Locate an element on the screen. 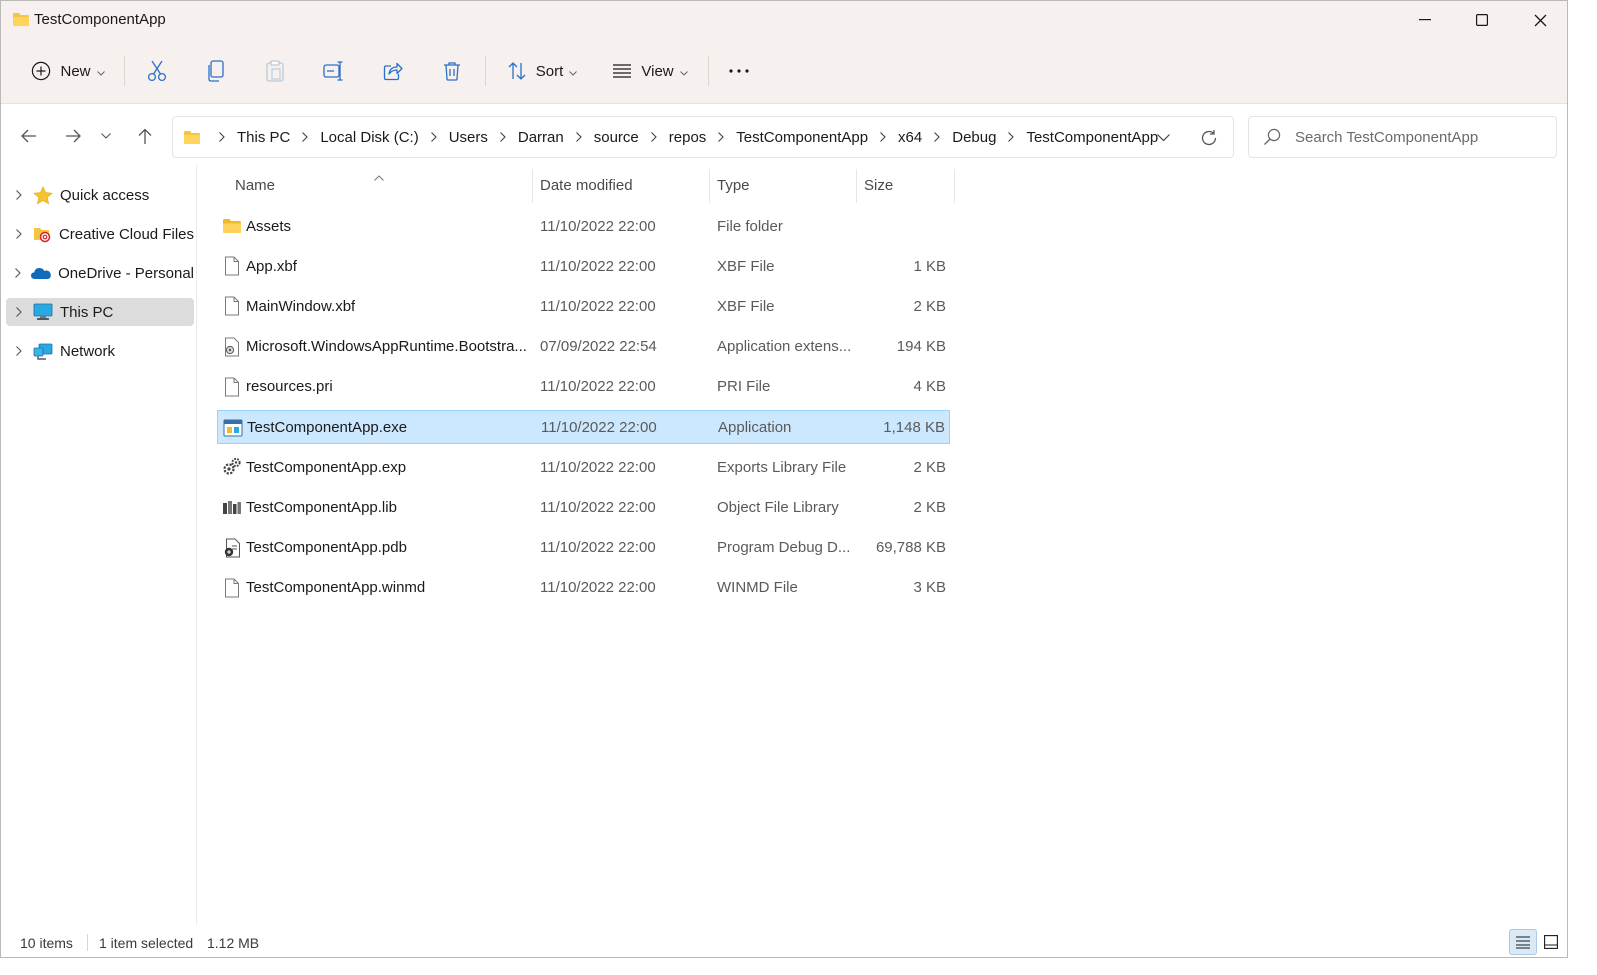 The width and height of the screenshot is (1597, 975). arrow-right-icon is located at coordinates (73, 136).